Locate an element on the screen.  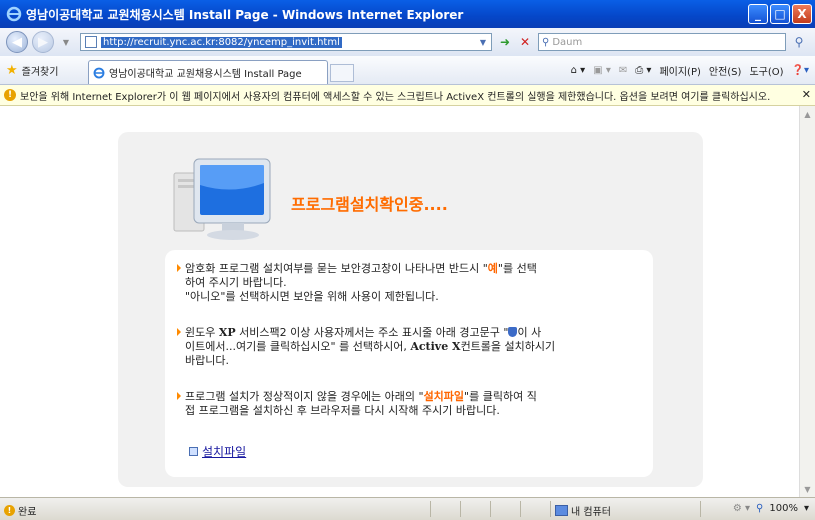
notice-2-line-3: 바랍니다. is located at coordinates (207, 360).